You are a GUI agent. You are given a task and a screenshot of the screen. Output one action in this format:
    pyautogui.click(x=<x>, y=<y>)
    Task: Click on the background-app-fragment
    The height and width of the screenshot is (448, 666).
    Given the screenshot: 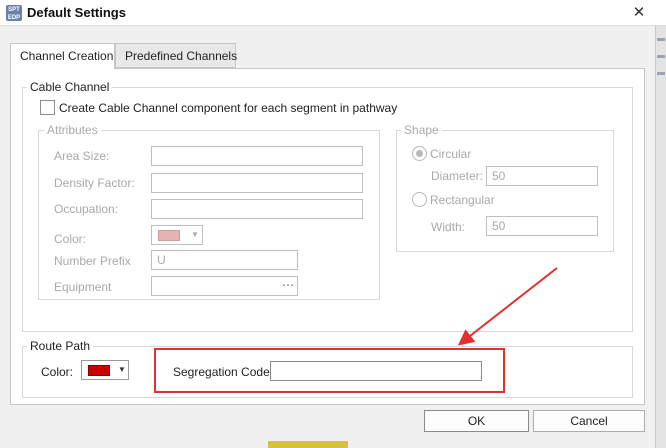 What is the action you would take?
    pyautogui.click(x=308, y=444)
    